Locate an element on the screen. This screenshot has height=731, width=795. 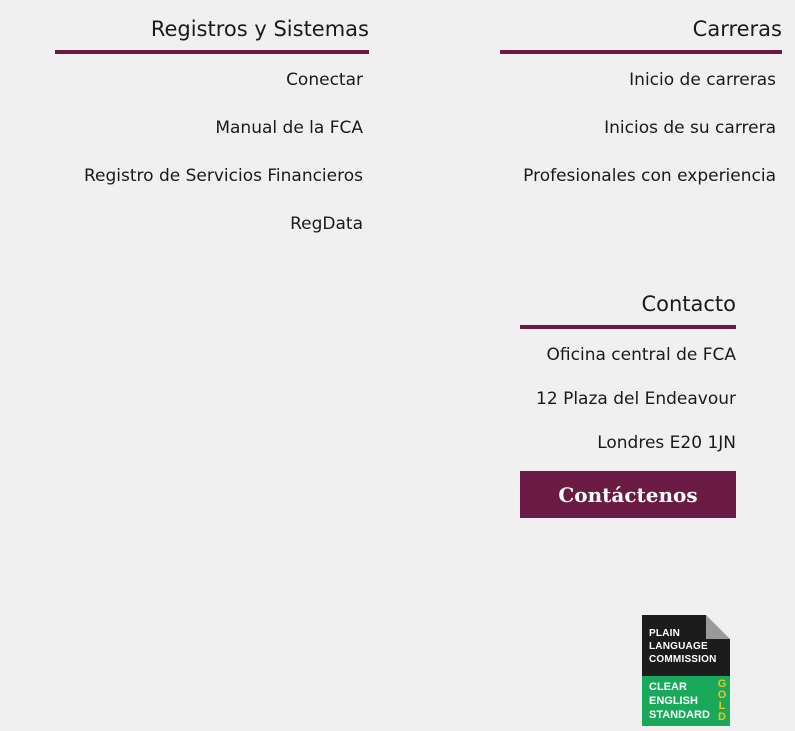
badge-top-text: PLAIN LANGUAGE COMMISSION is located at coordinates (683, 646).